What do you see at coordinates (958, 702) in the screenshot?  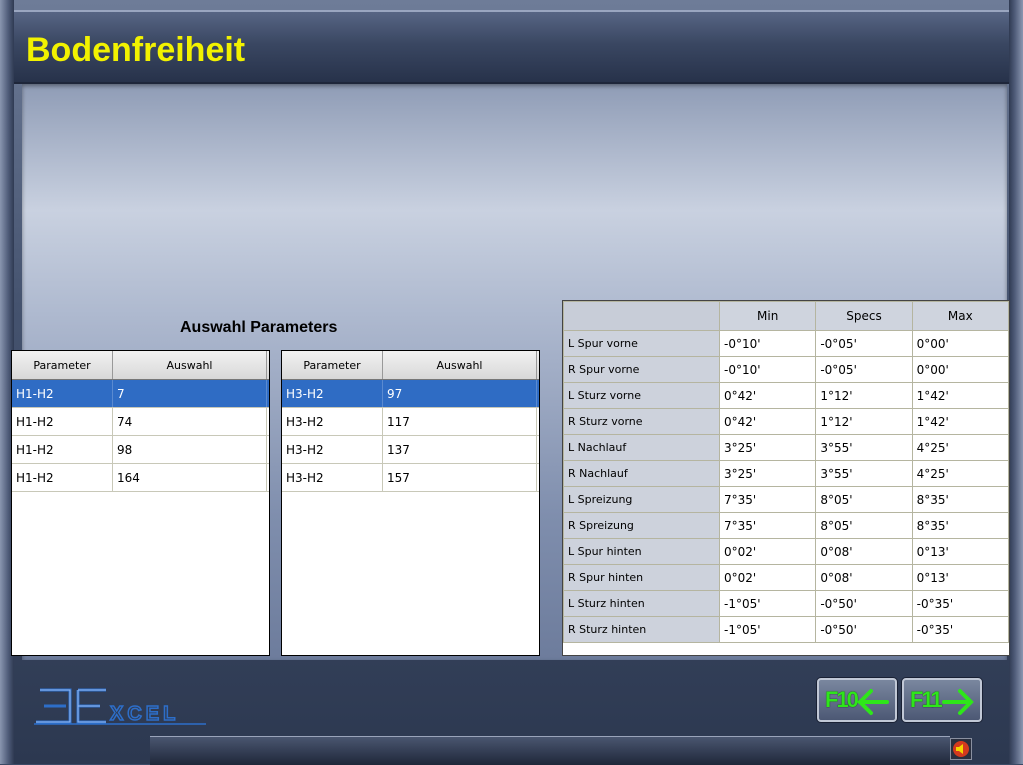 I see `arrow-right-icon` at bounding box center [958, 702].